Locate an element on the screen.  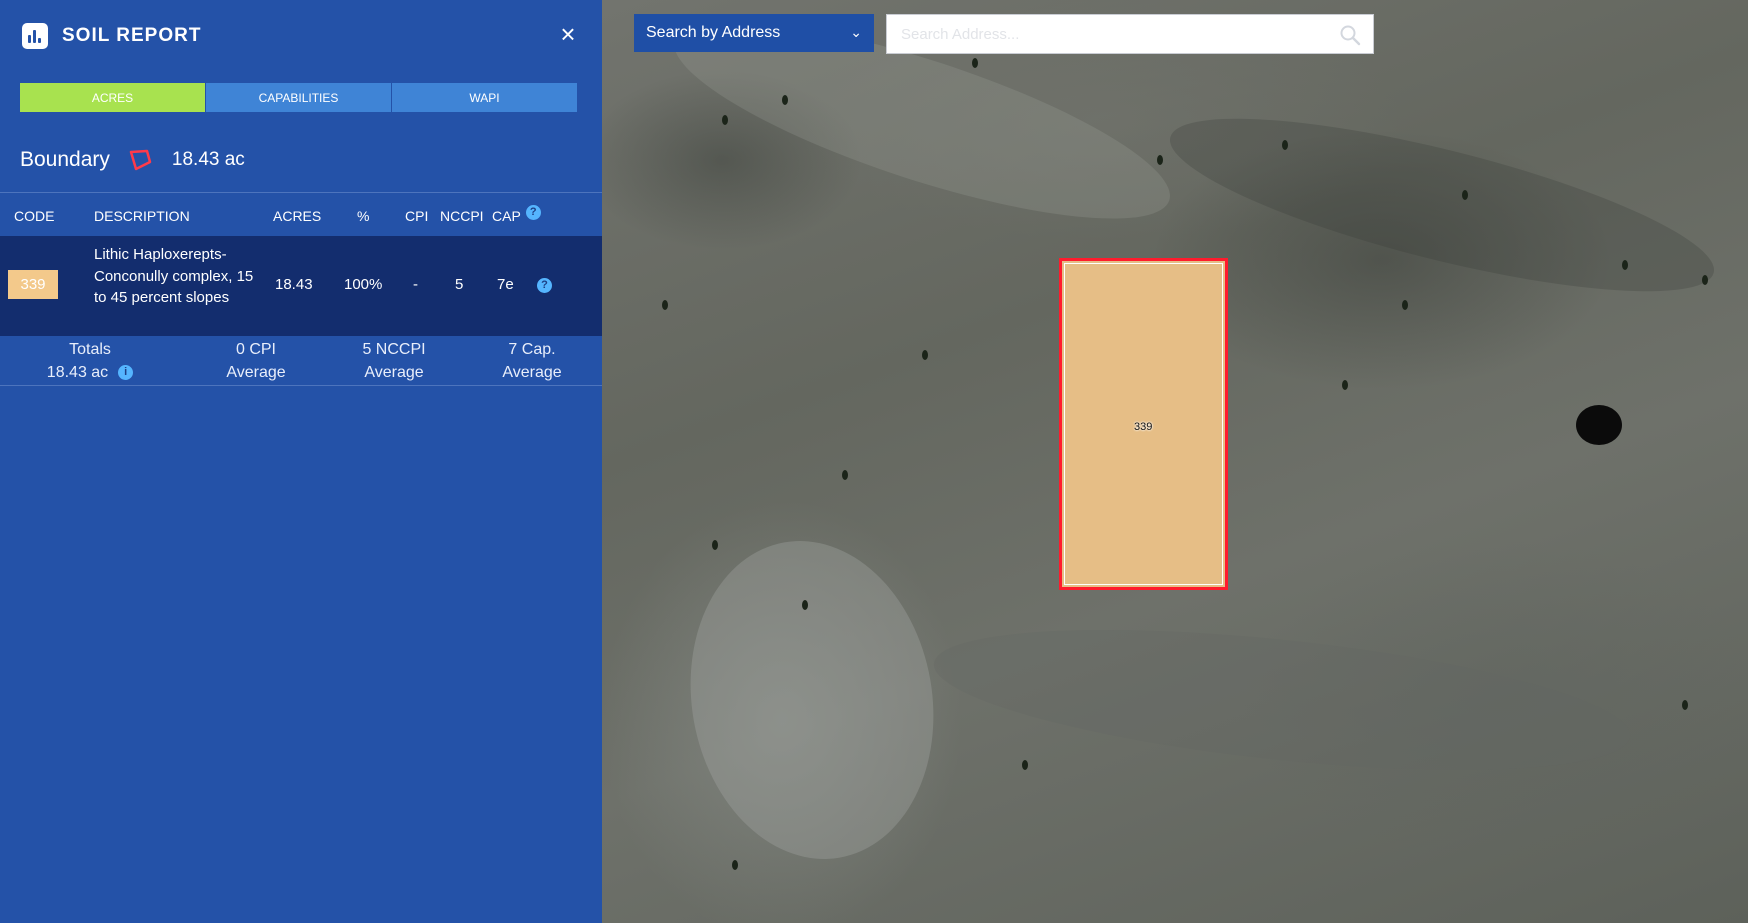
boundary-acres: 18.43 ac is located at coordinates (208, 159).